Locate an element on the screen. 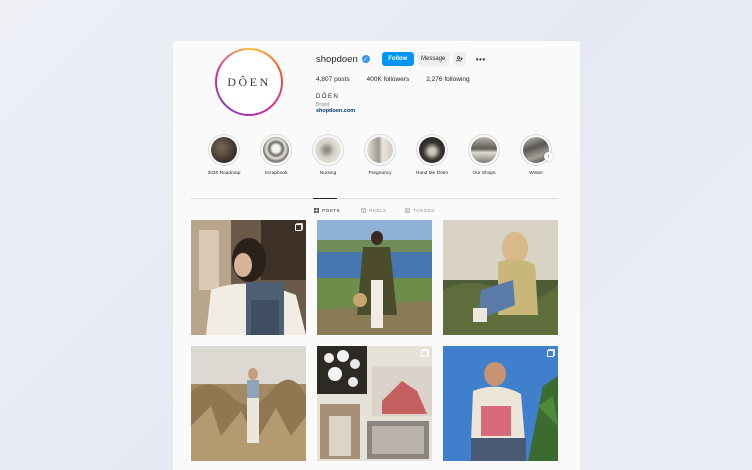 Image resolution: width=752 pixels, height=470 pixels. highlight-item: Winter is located at coordinates (536, 155).